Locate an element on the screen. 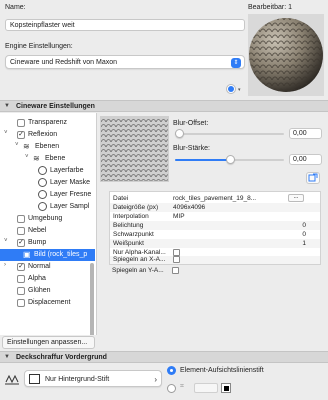  tree-item-umgebung: Umgebung is located at coordinates (47, 219).